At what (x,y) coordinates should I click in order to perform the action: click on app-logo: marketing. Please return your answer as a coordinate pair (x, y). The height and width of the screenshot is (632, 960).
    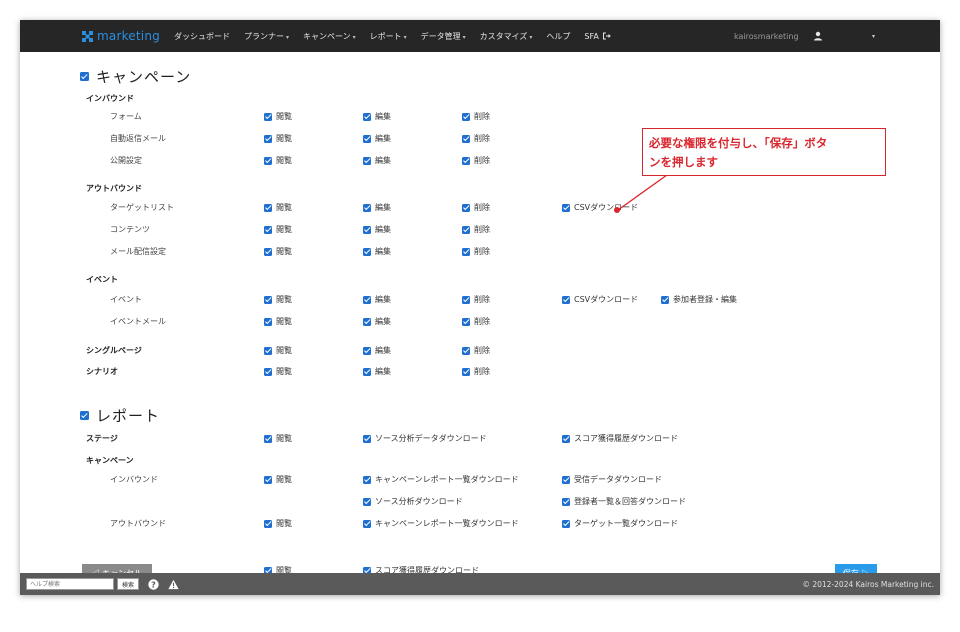
    Looking at the image, I should click on (121, 36).